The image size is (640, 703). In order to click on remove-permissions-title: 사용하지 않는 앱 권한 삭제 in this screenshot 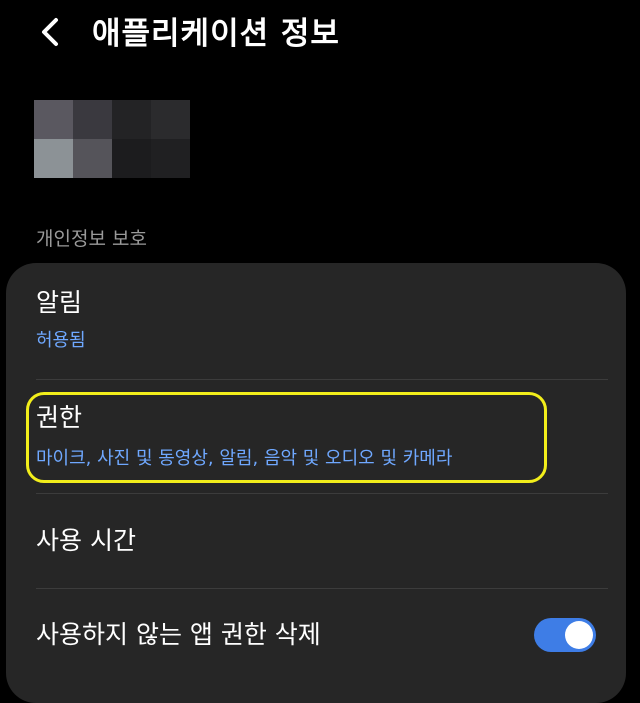, I will do `click(178, 634)`.